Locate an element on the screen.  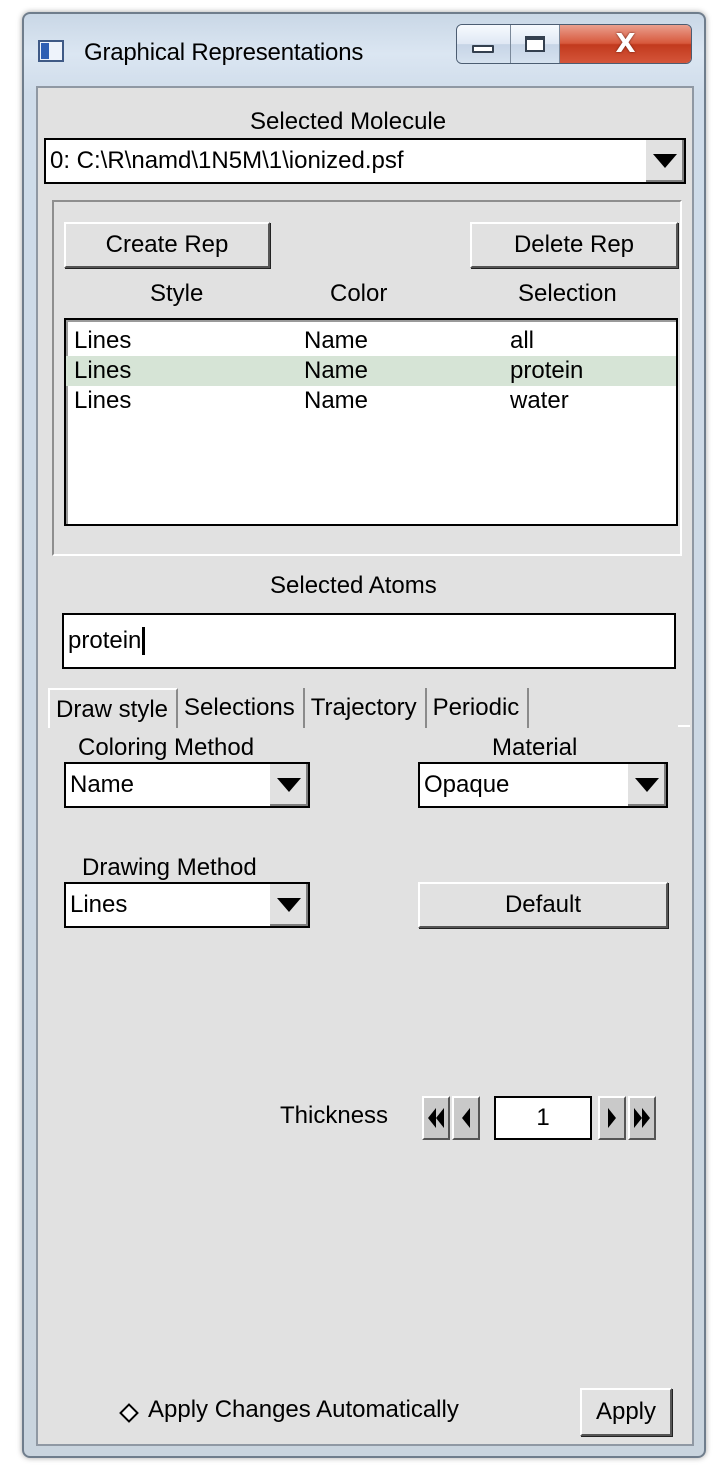
selected-atoms-input: protein is located at coordinates (369, 641).